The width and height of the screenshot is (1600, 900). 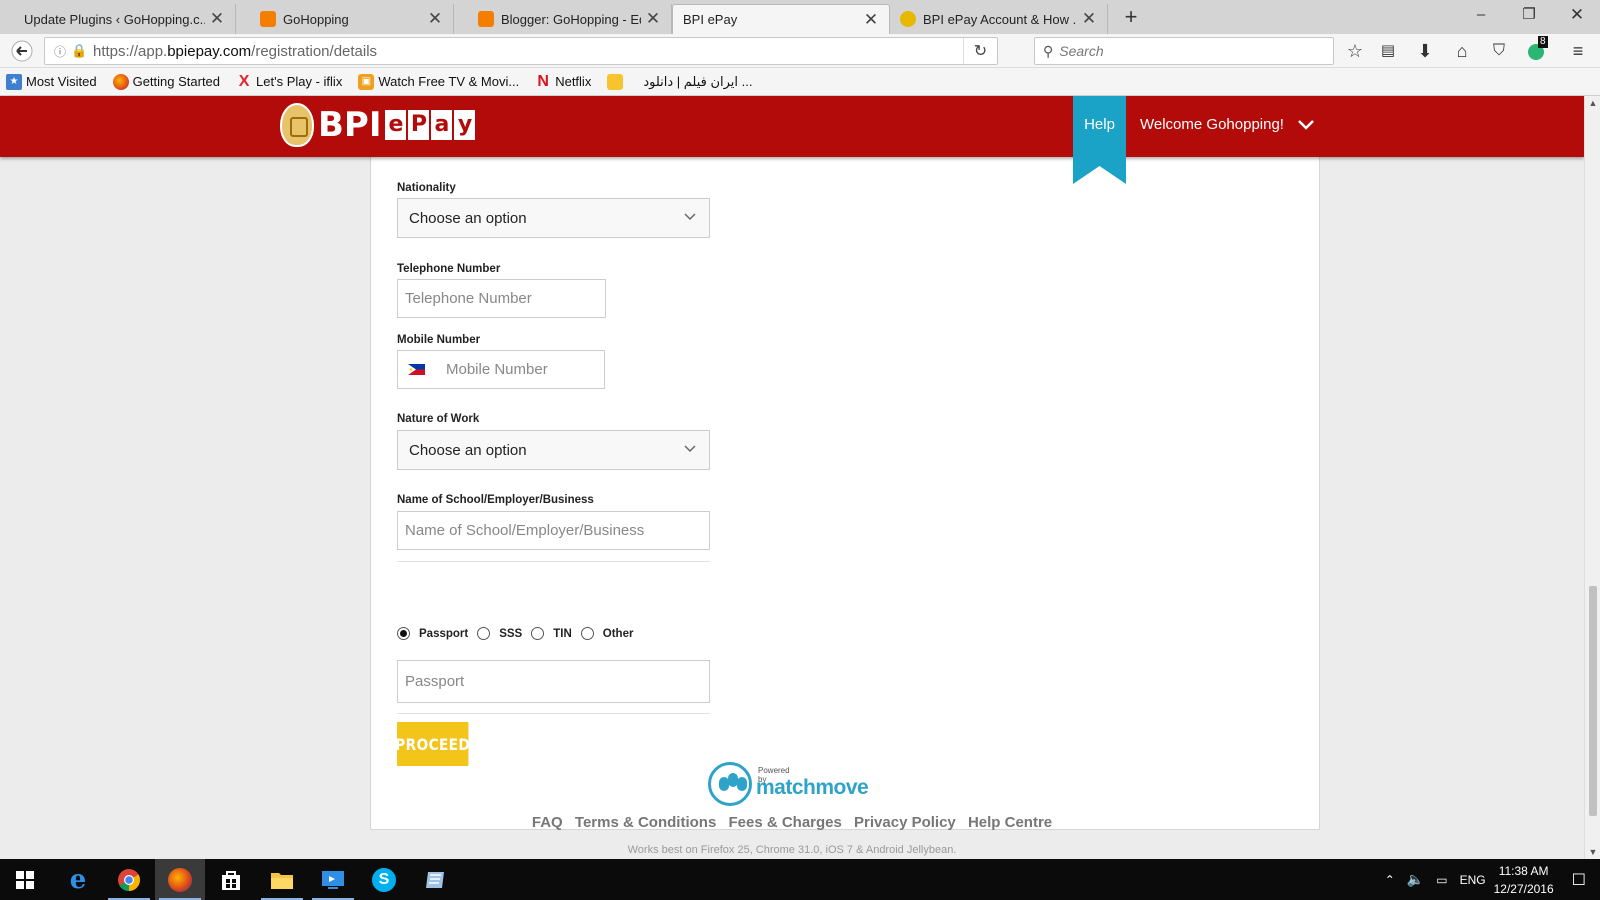 I want to click on tab-title: GoHopping, so click(x=316, y=19).